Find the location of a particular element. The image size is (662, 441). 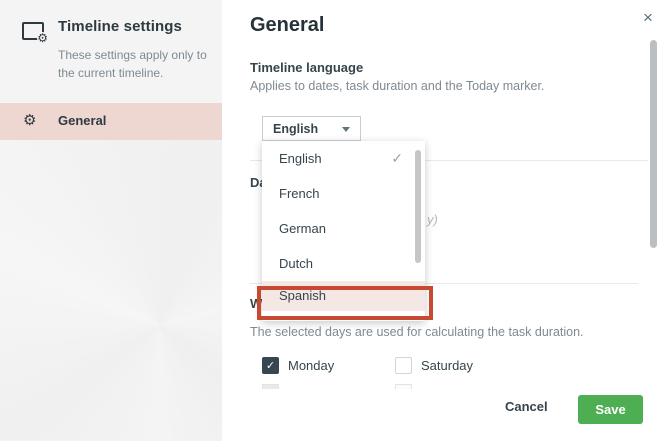

sidebar-title: Timeline settings is located at coordinates (120, 26).